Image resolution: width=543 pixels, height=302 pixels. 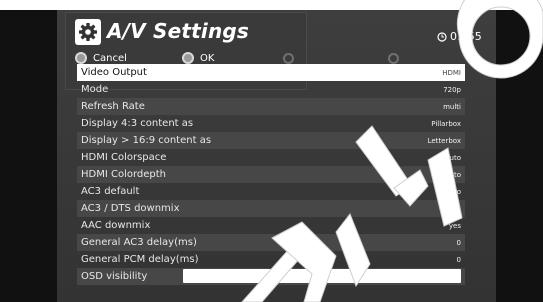 I want to click on top-border, so click(x=271, y=5).